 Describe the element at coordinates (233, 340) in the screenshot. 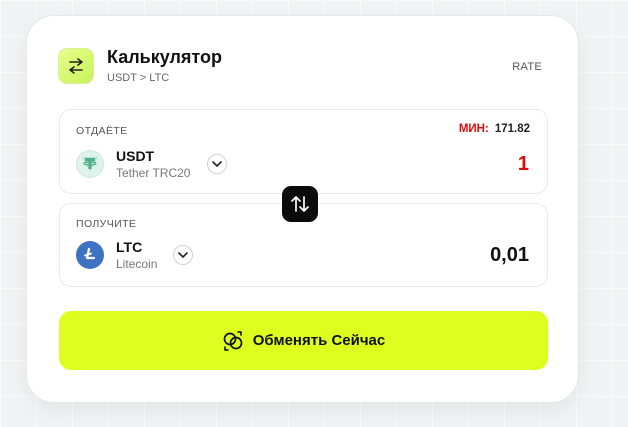

I see `exchange-rings-icon` at that location.